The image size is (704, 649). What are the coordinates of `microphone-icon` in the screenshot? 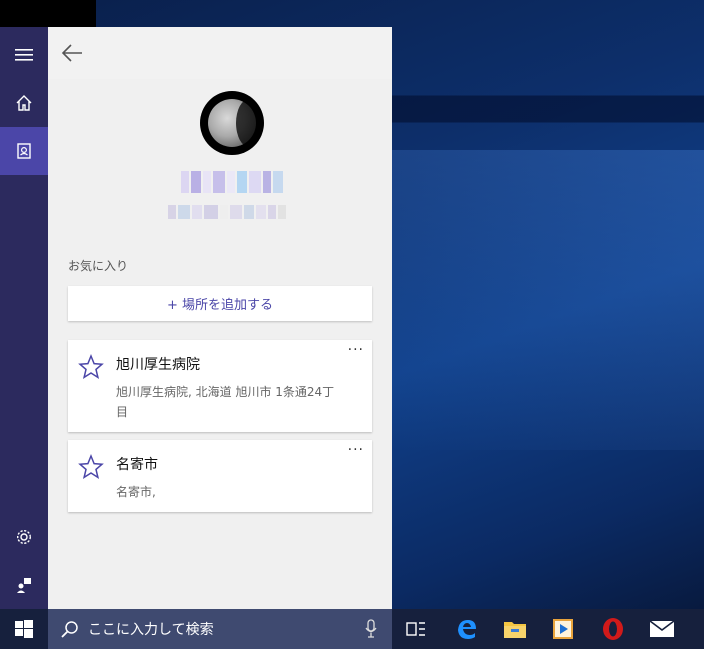 It's located at (371, 629).